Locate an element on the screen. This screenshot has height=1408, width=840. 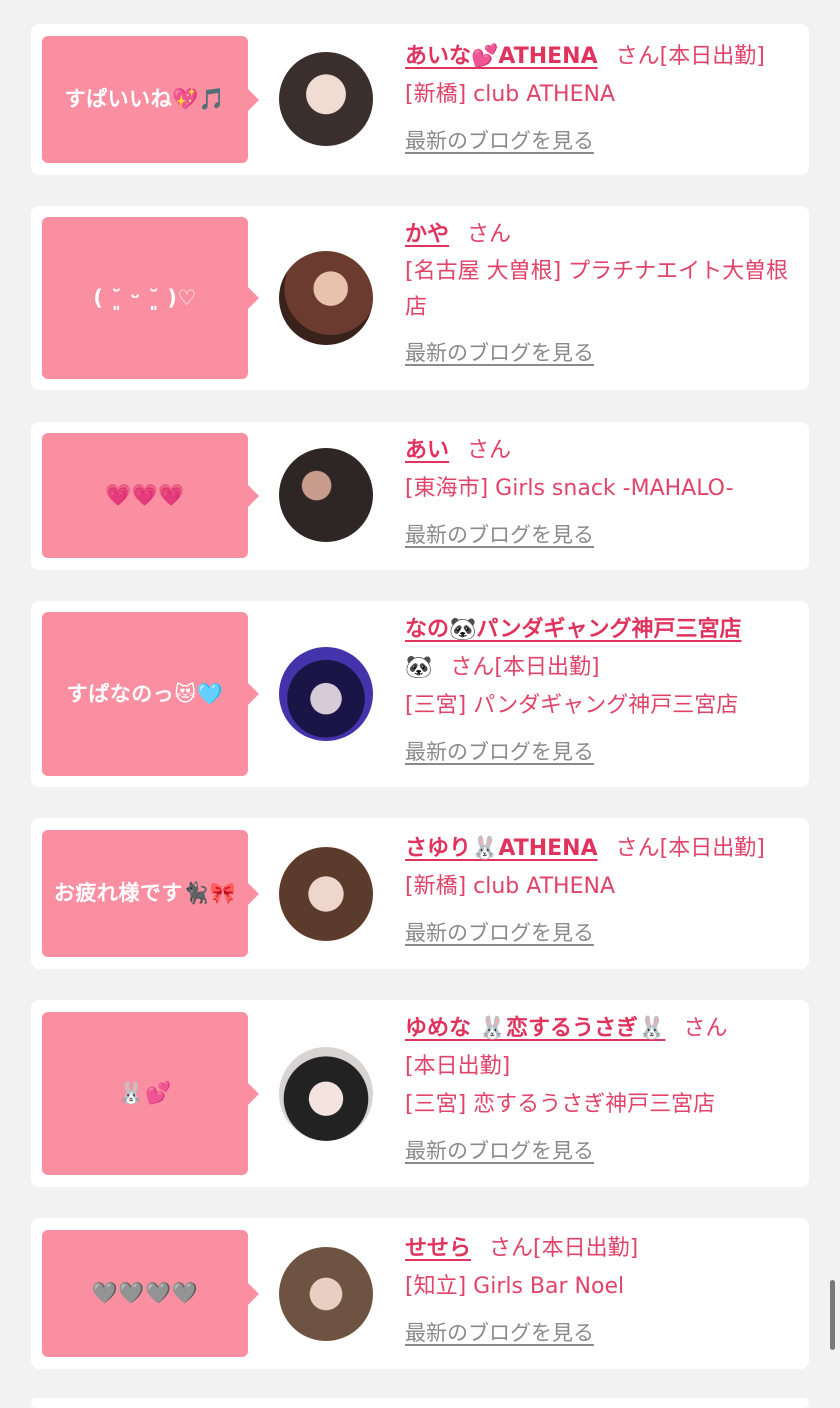
name-continuation: 🐼 is located at coordinates (419, 667).